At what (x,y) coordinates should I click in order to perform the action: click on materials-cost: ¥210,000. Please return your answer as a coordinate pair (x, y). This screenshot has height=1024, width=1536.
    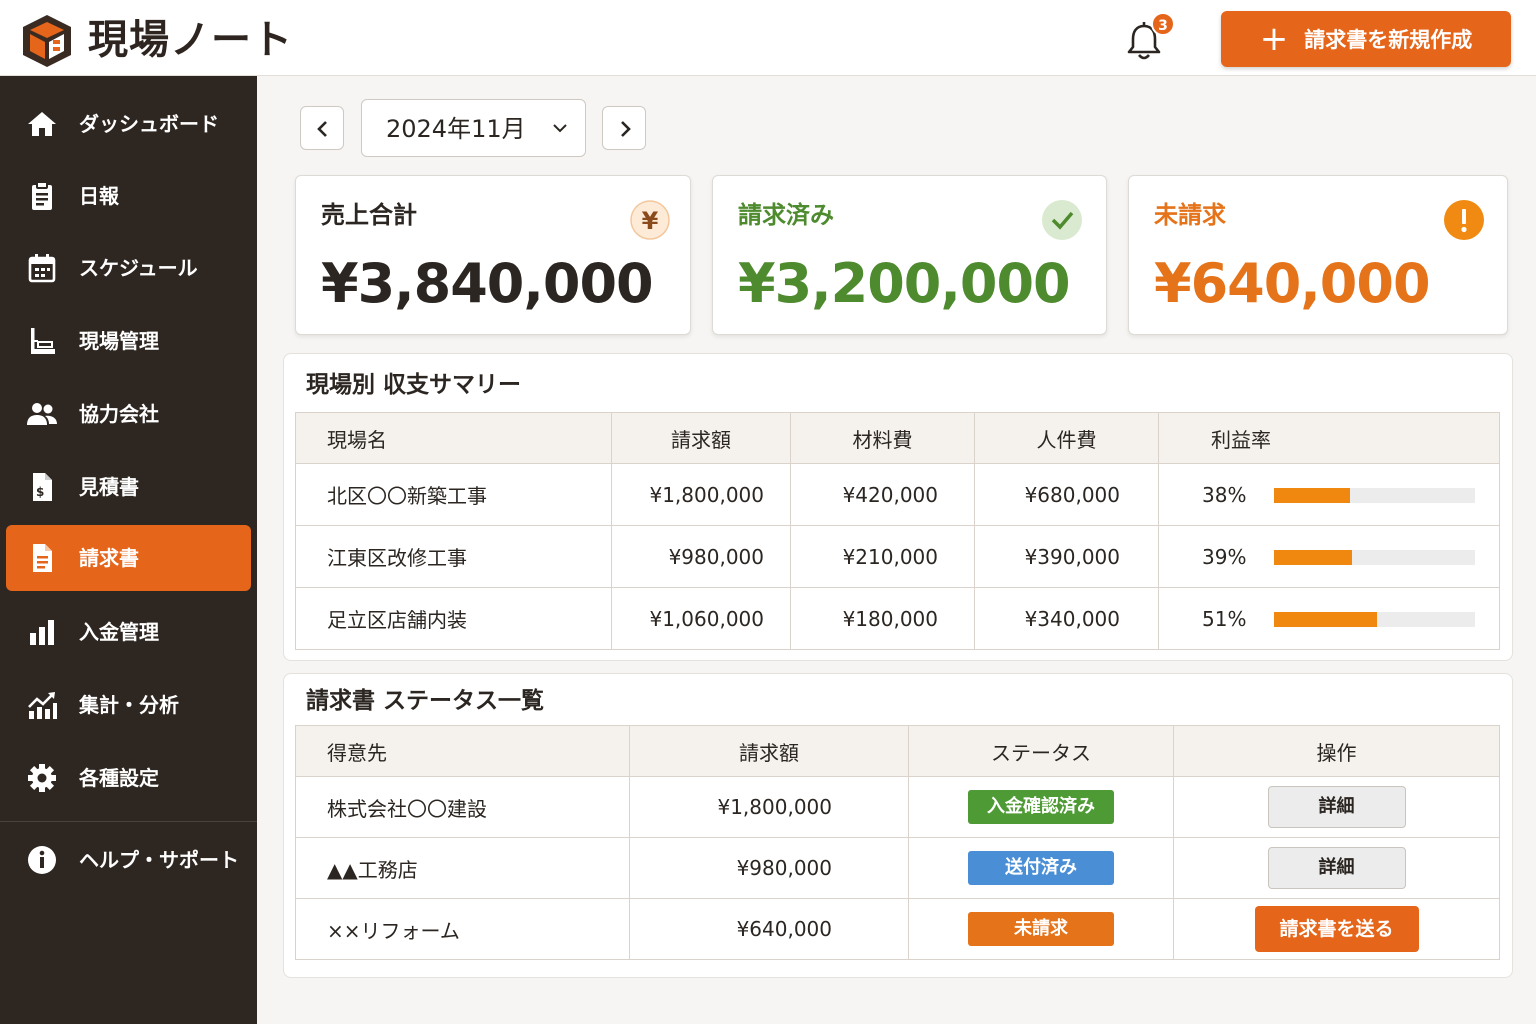
    Looking at the image, I should click on (882, 556).